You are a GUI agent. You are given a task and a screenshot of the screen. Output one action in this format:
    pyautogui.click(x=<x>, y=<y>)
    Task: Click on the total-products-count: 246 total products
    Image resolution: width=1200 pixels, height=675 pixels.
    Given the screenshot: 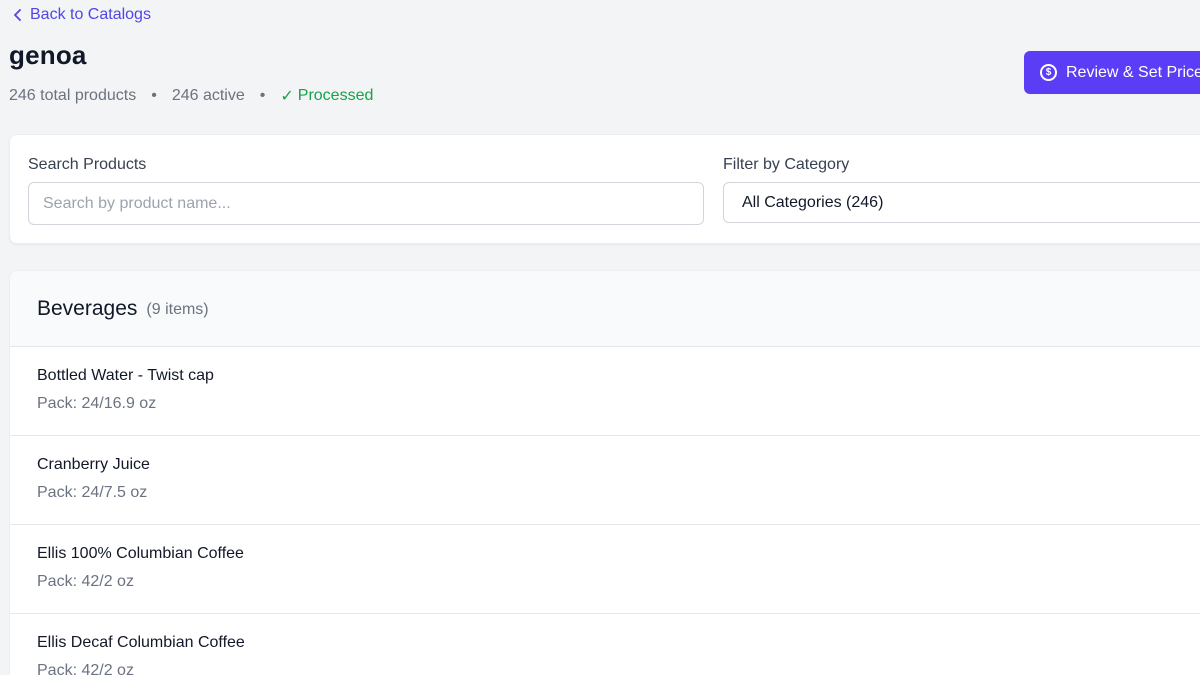 What is the action you would take?
    pyautogui.click(x=73, y=95)
    